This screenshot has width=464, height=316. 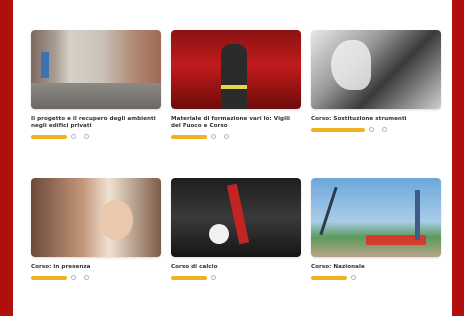 I want to click on course-title: Corso: Nazionale, so click(x=376, y=267).